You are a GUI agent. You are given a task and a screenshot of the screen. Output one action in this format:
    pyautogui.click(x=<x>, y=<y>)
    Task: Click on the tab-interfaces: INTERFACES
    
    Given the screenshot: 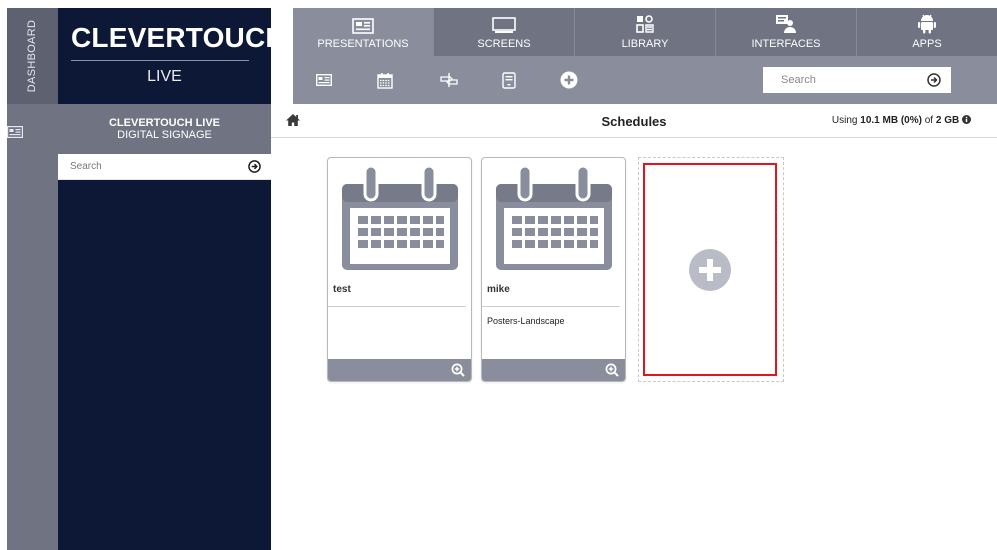 What is the action you would take?
    pyautogui.click(x=785, y=32)
    